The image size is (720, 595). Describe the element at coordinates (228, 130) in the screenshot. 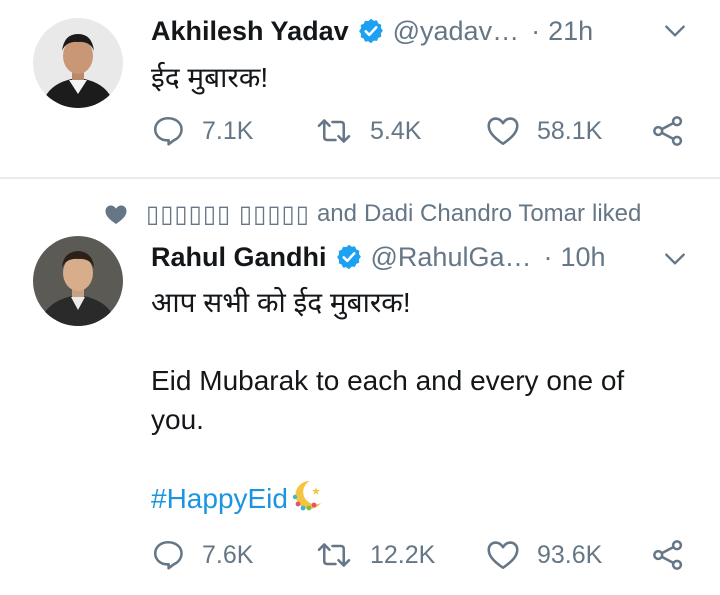

I see `reply-count: 7.1K` at that location.